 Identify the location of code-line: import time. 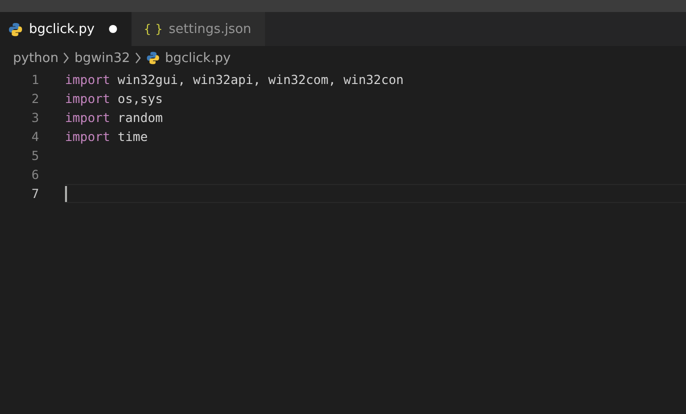
(106, 136).